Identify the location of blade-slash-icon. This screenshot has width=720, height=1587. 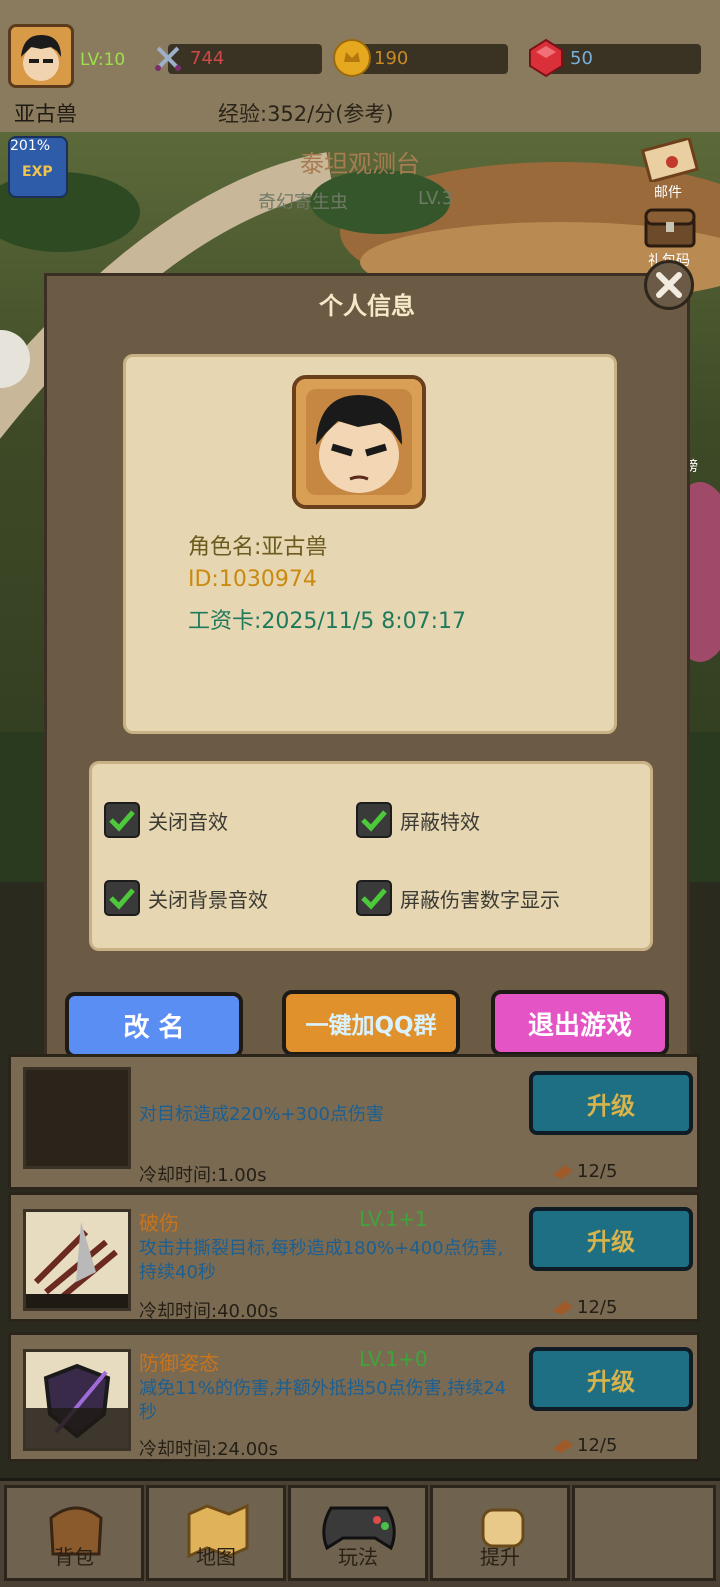
(77, 1260).